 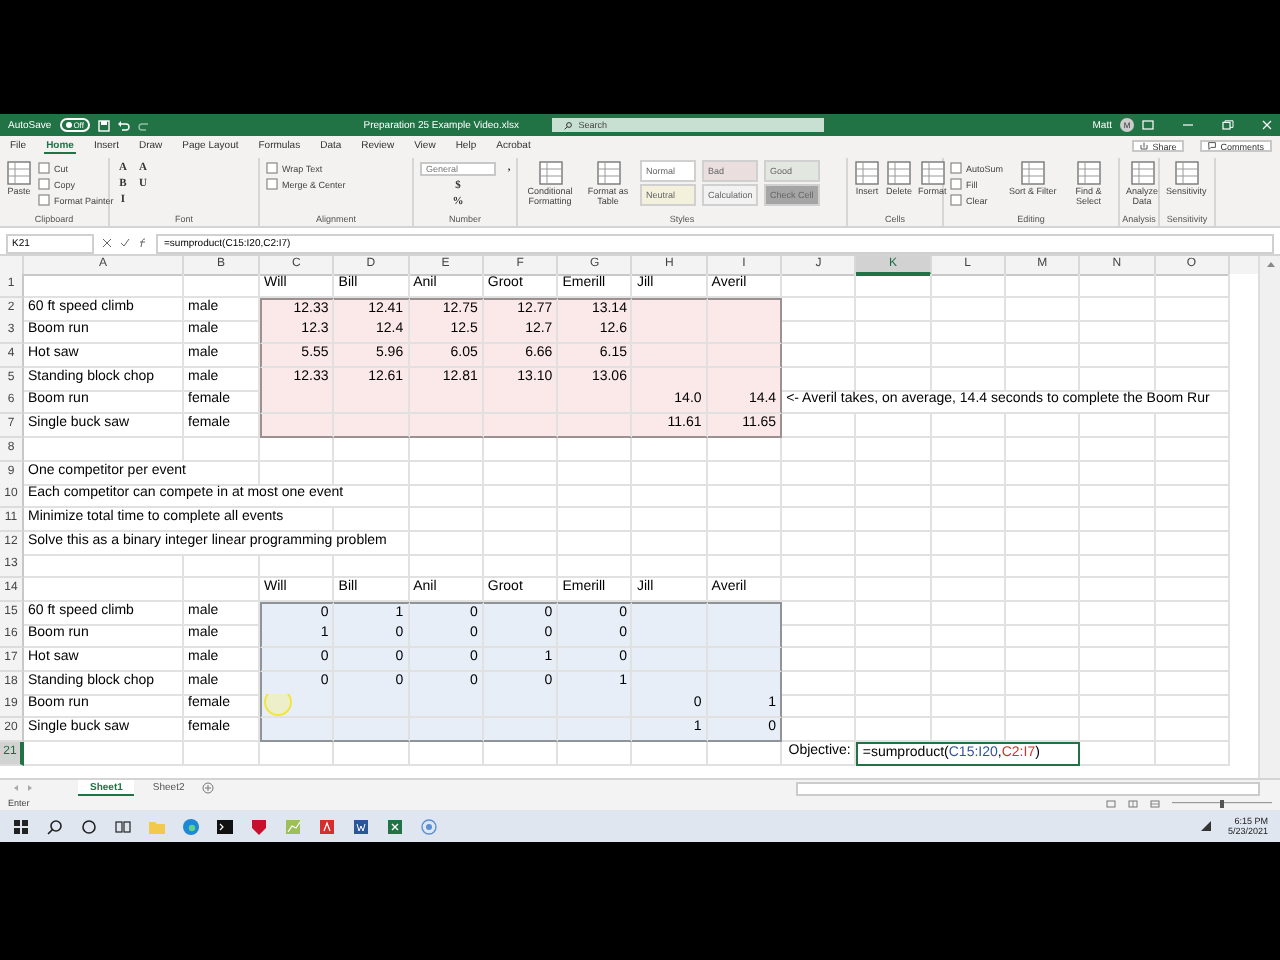 What do you see at coordinates (1188, 125) in the screenshot?
I see `minimize-icon` at bounding box center [1188, 125].